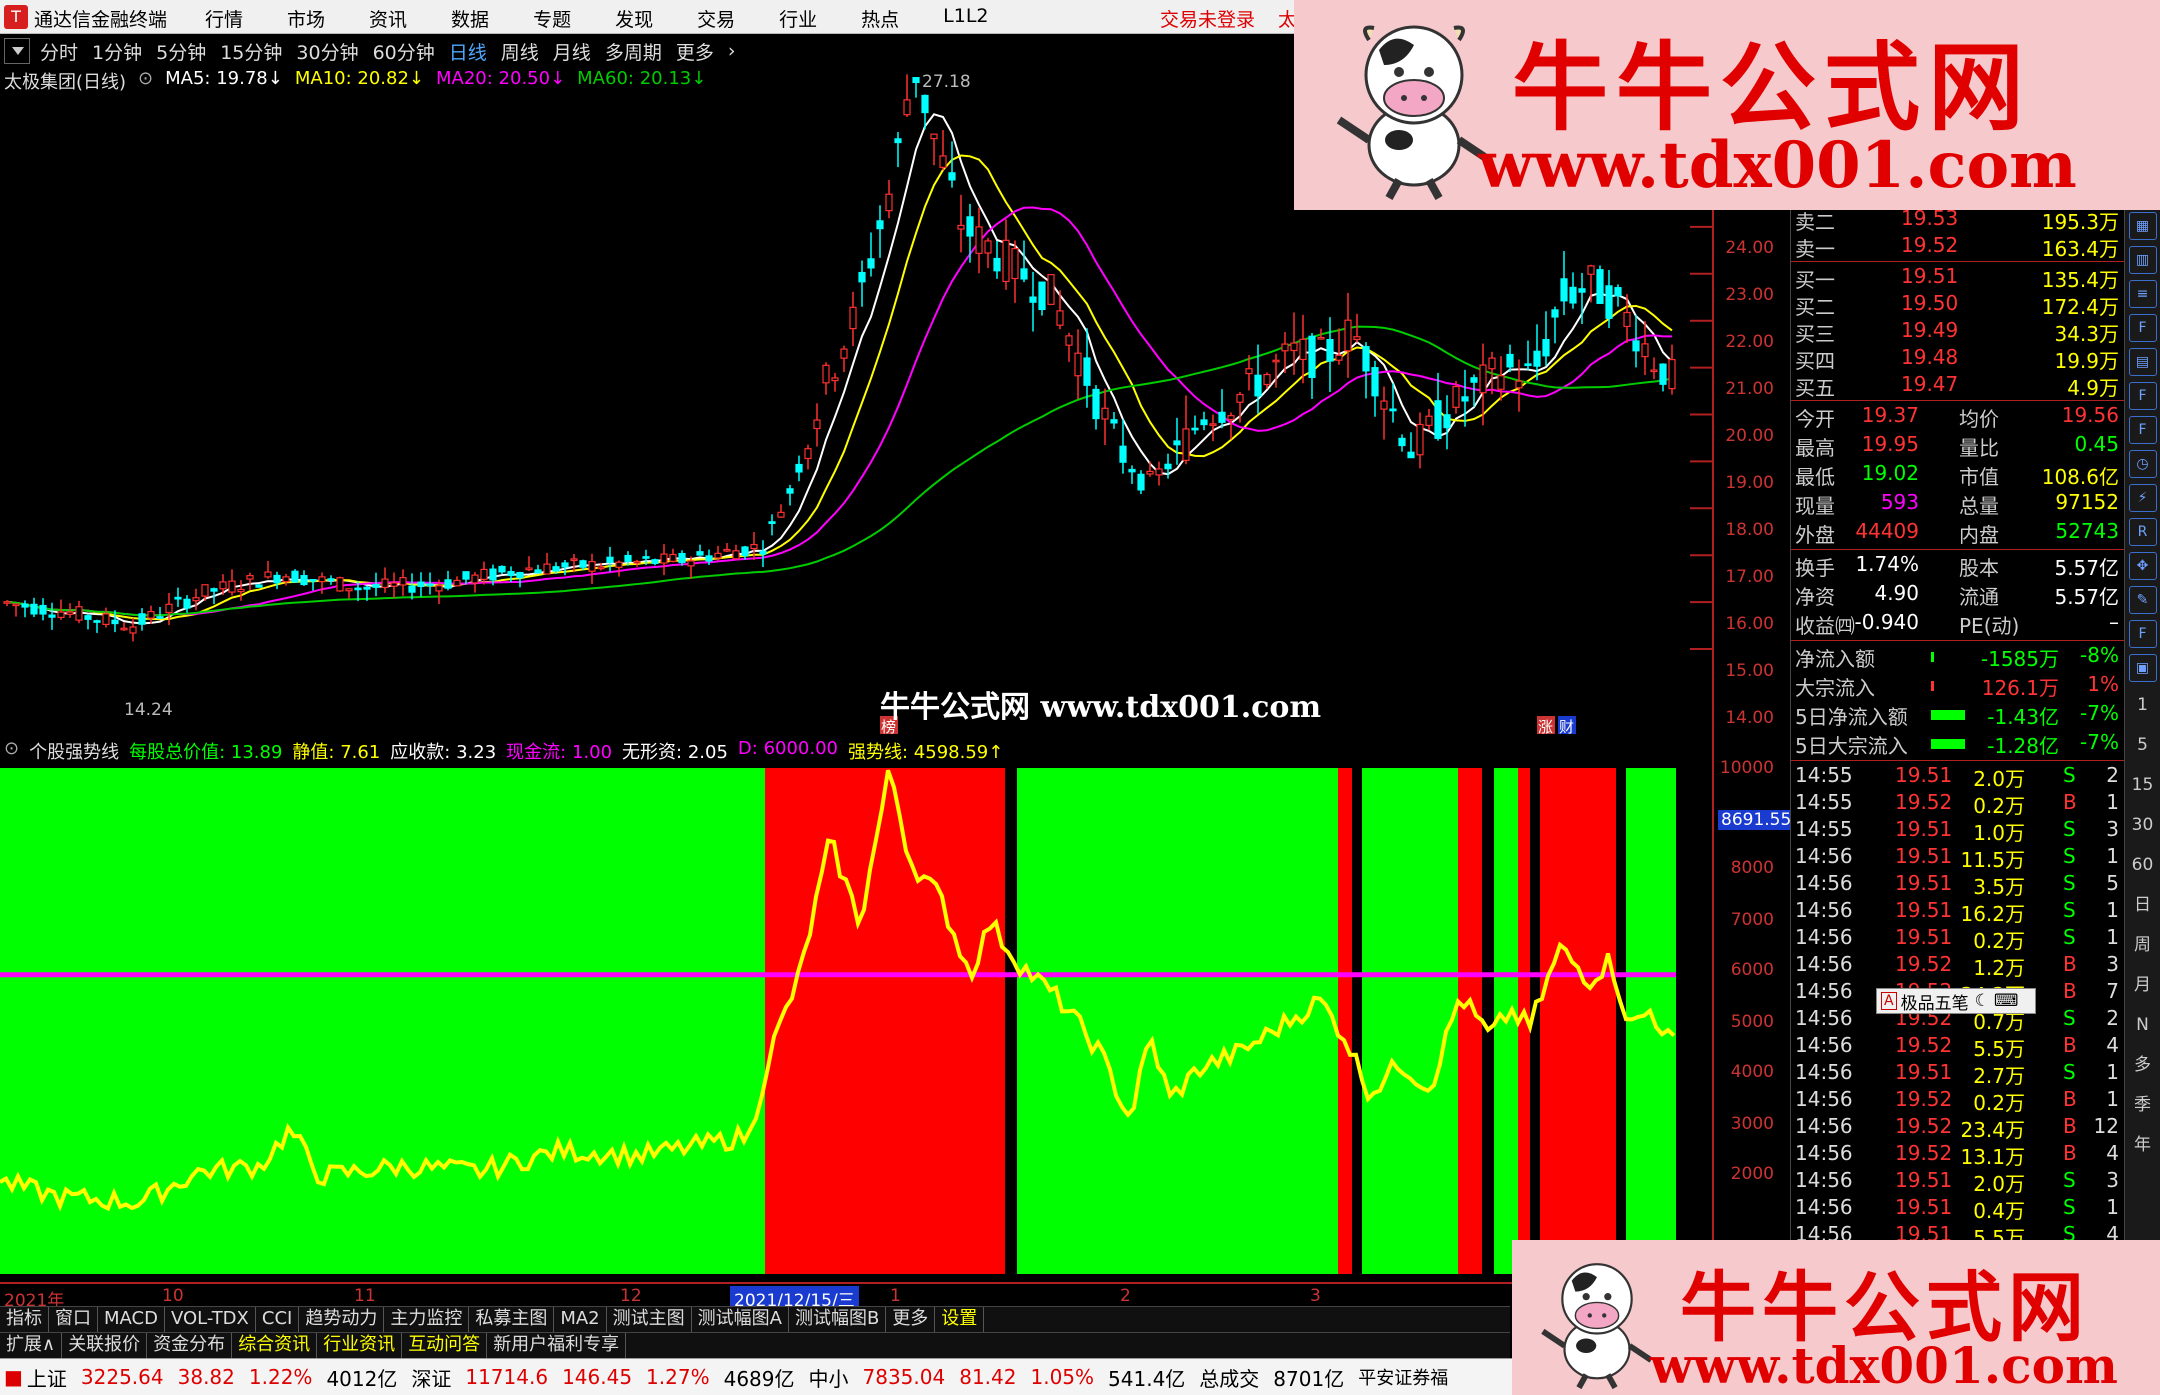 The image size is (2160, 1395). What do you see at coordinates (117, 51) in the screenshot?
I see `period-tab-1min: 1分钟` at bounding box center [117, 51].